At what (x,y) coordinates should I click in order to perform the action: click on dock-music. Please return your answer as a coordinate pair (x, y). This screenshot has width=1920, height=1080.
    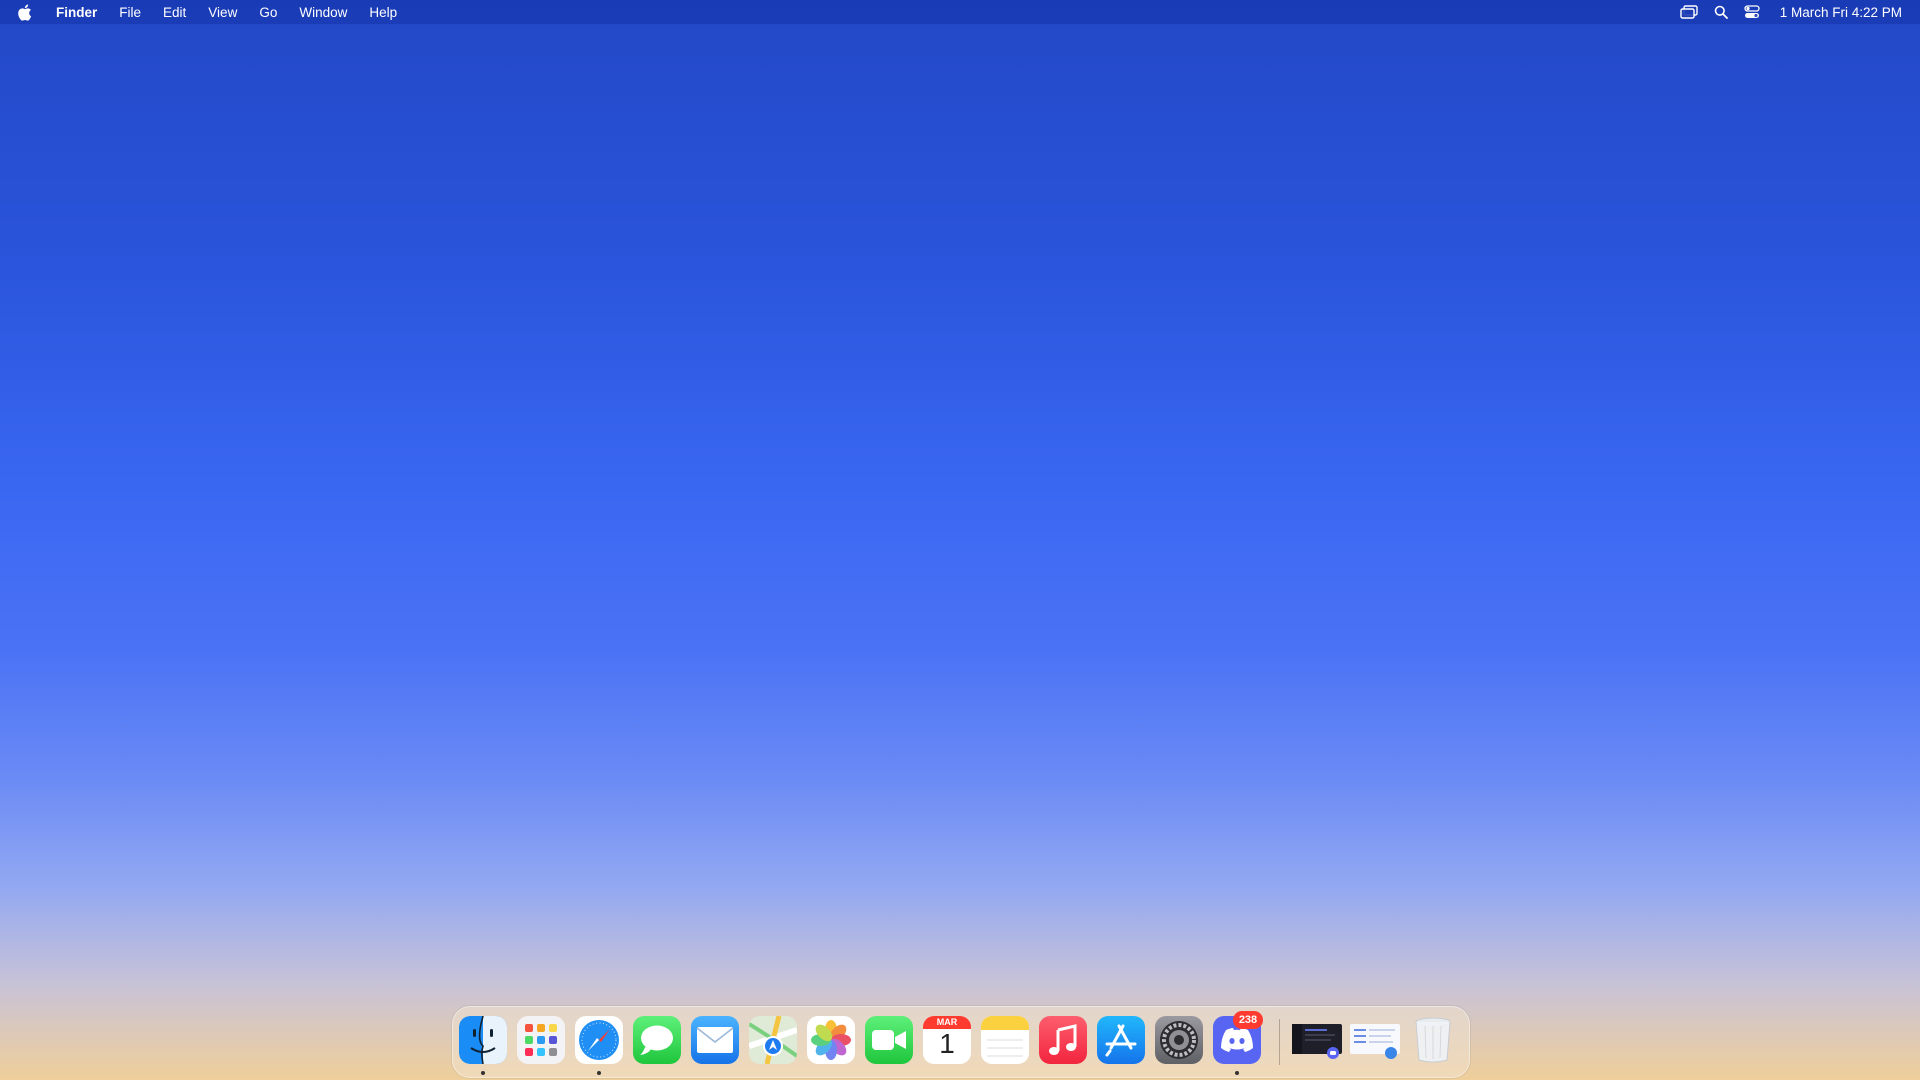
    Looking at the image, I should click on (1063, 1040).